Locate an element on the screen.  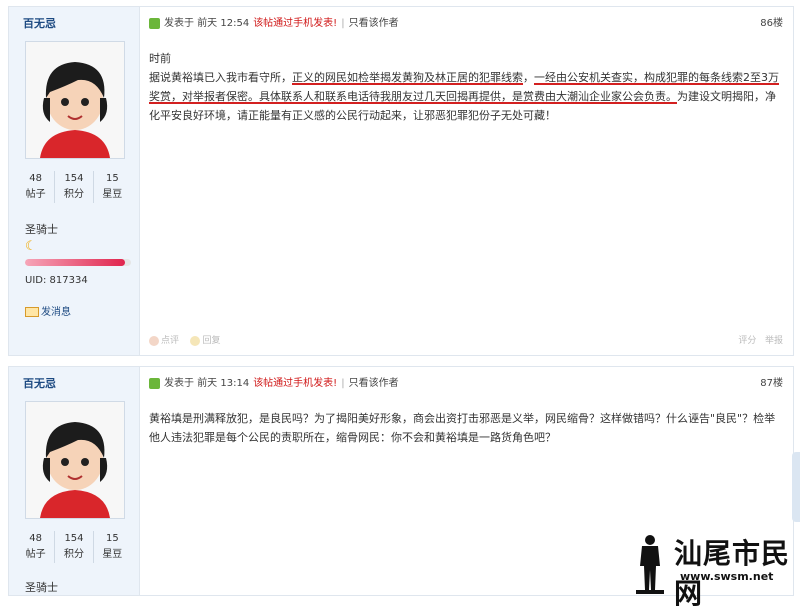
body-text: 据说黄裕填已入我市看守所， is located at coordinates (220, 77).